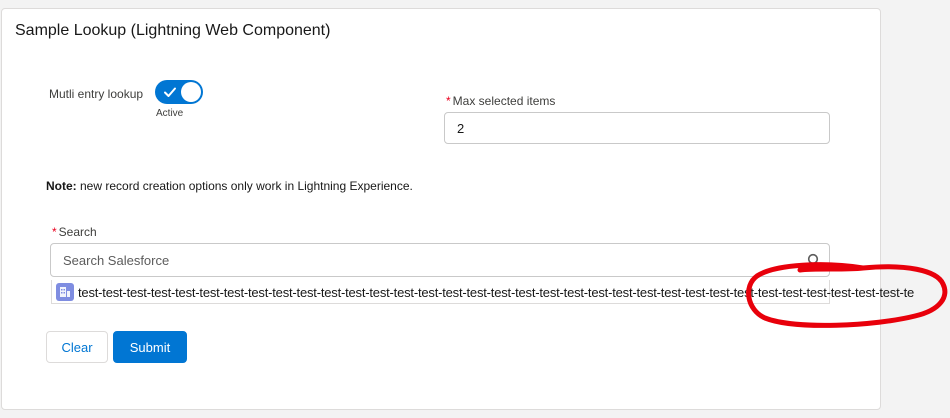  Describe the element at coordinates (77, 232) in the screenshot. I see `search-label-text: Search` at that location.